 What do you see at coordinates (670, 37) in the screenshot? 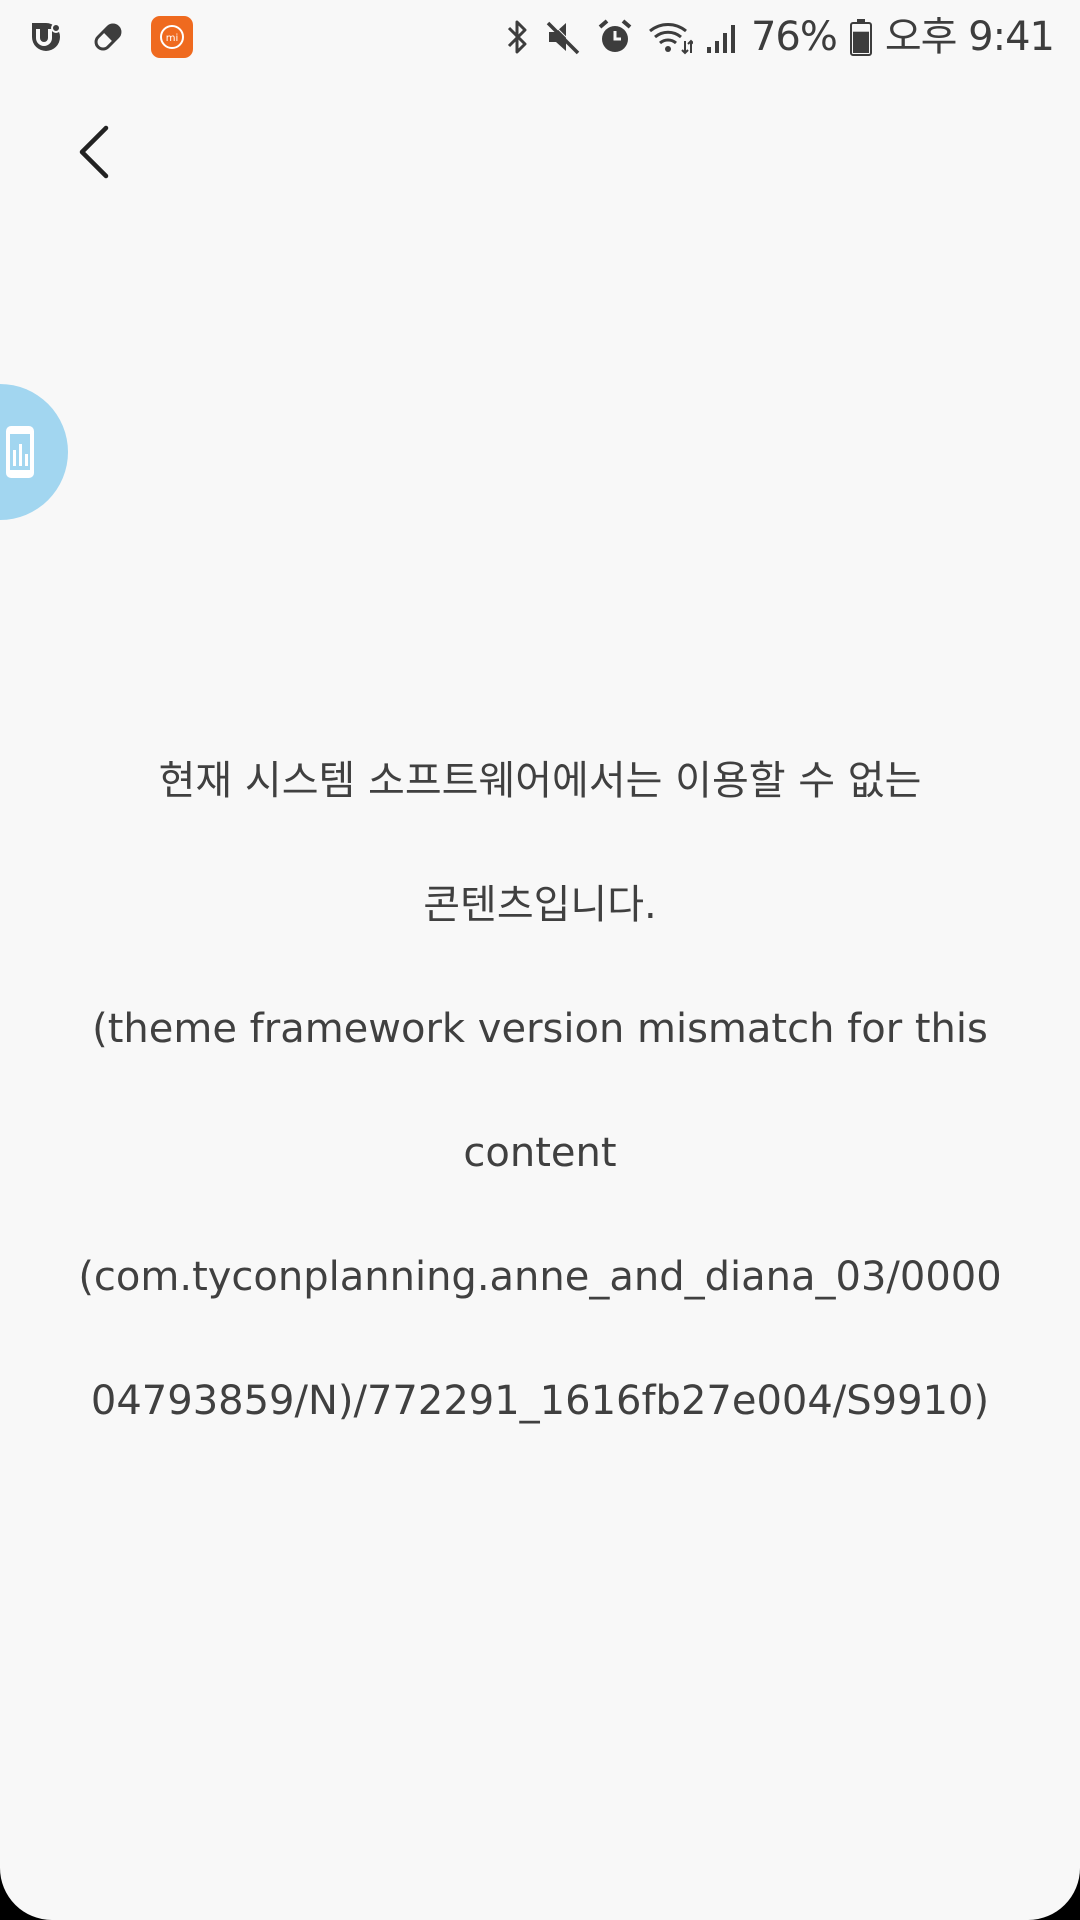
I see `wifi-icon` at bounding box center [670, 37].